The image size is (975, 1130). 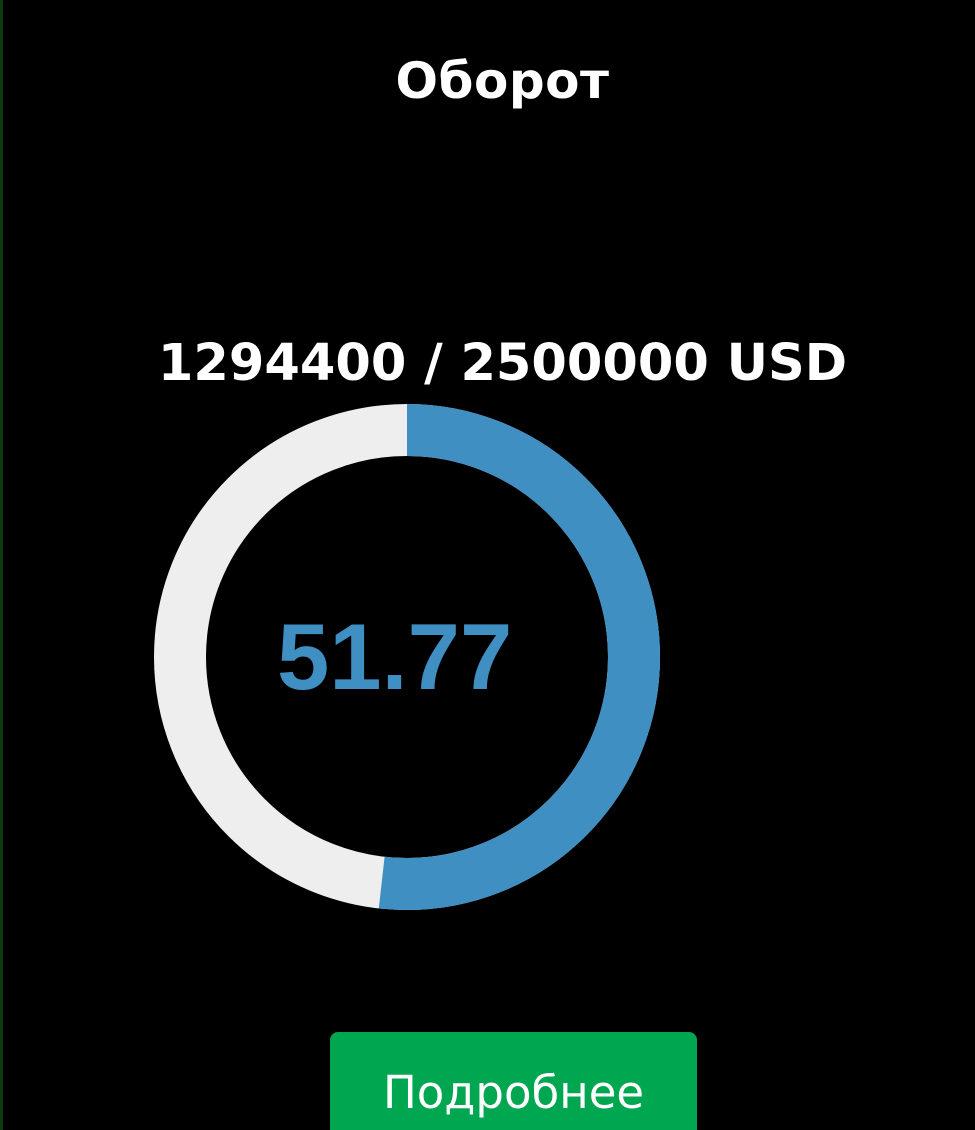 I want to click on details-button: Подробнее, so click(x=513, y=1081).